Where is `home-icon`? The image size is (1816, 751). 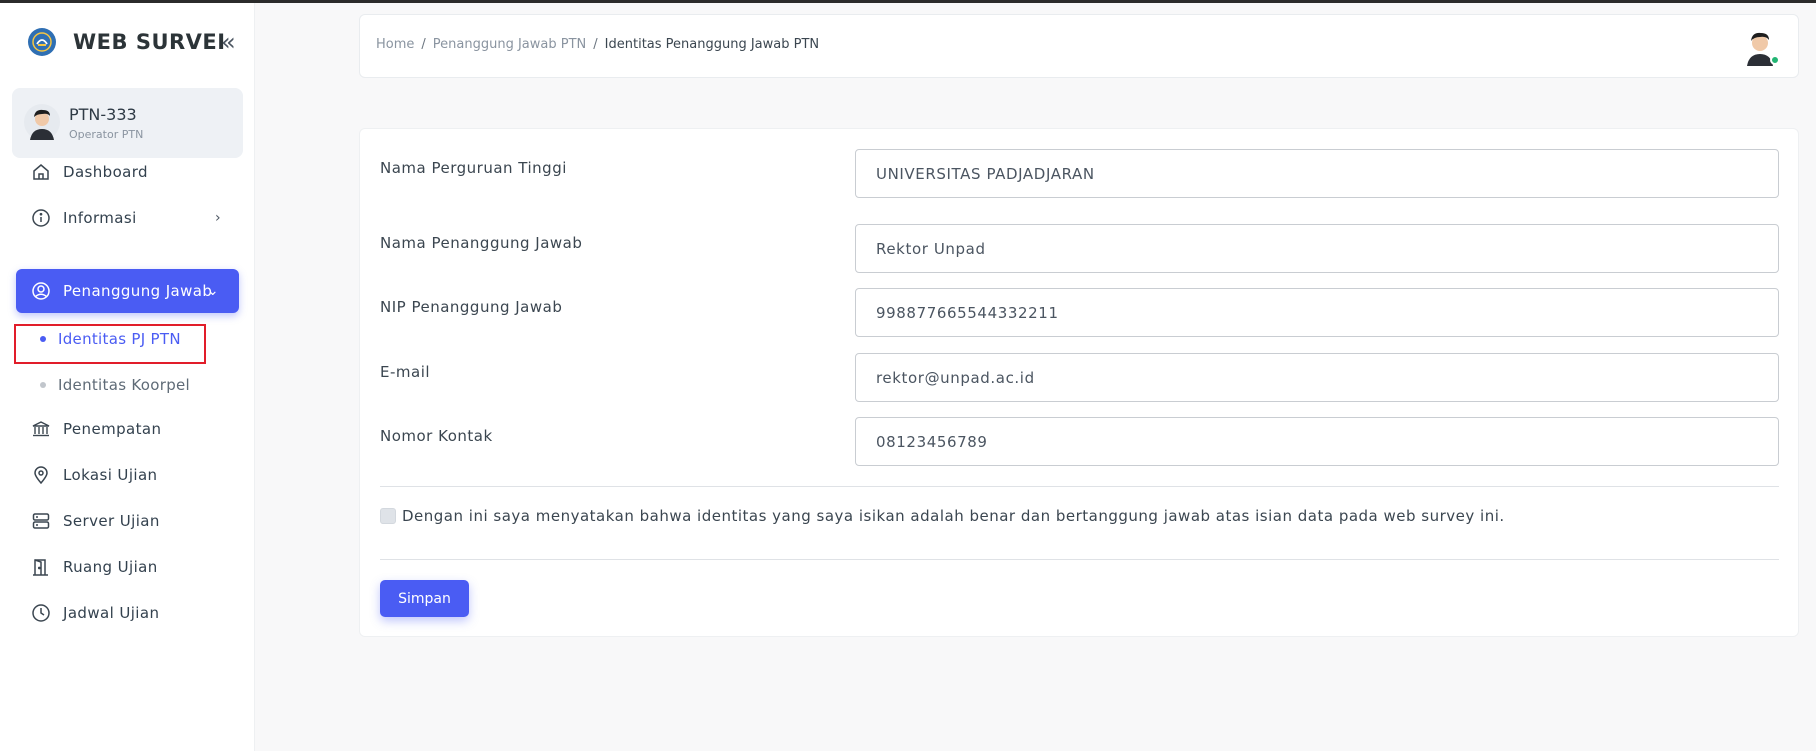 home-icon is located at coordinates (41, 172).